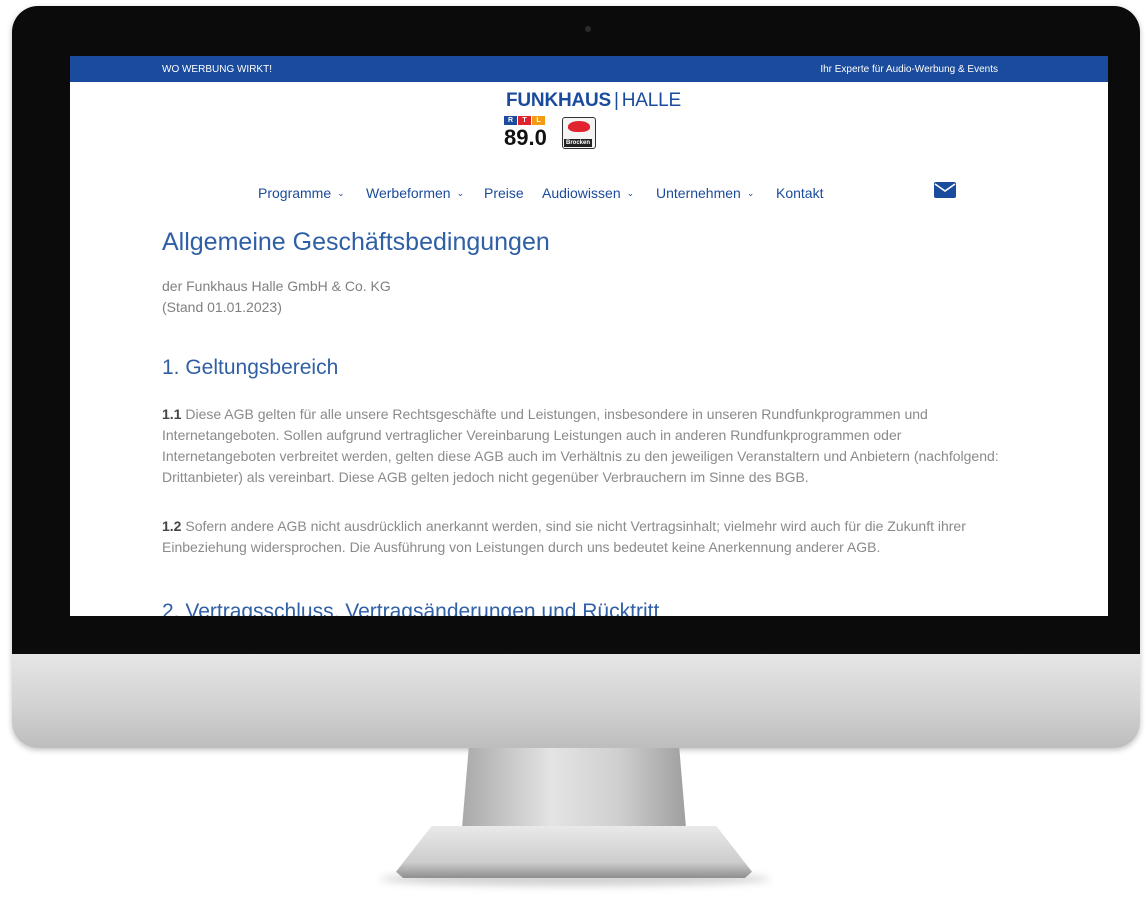 This screenshot has width=1145, height=903. What do you see at coordinates (574, 788) in the screenshot?
I see `monitor-stand-neck` at bounding box center [574, 788].